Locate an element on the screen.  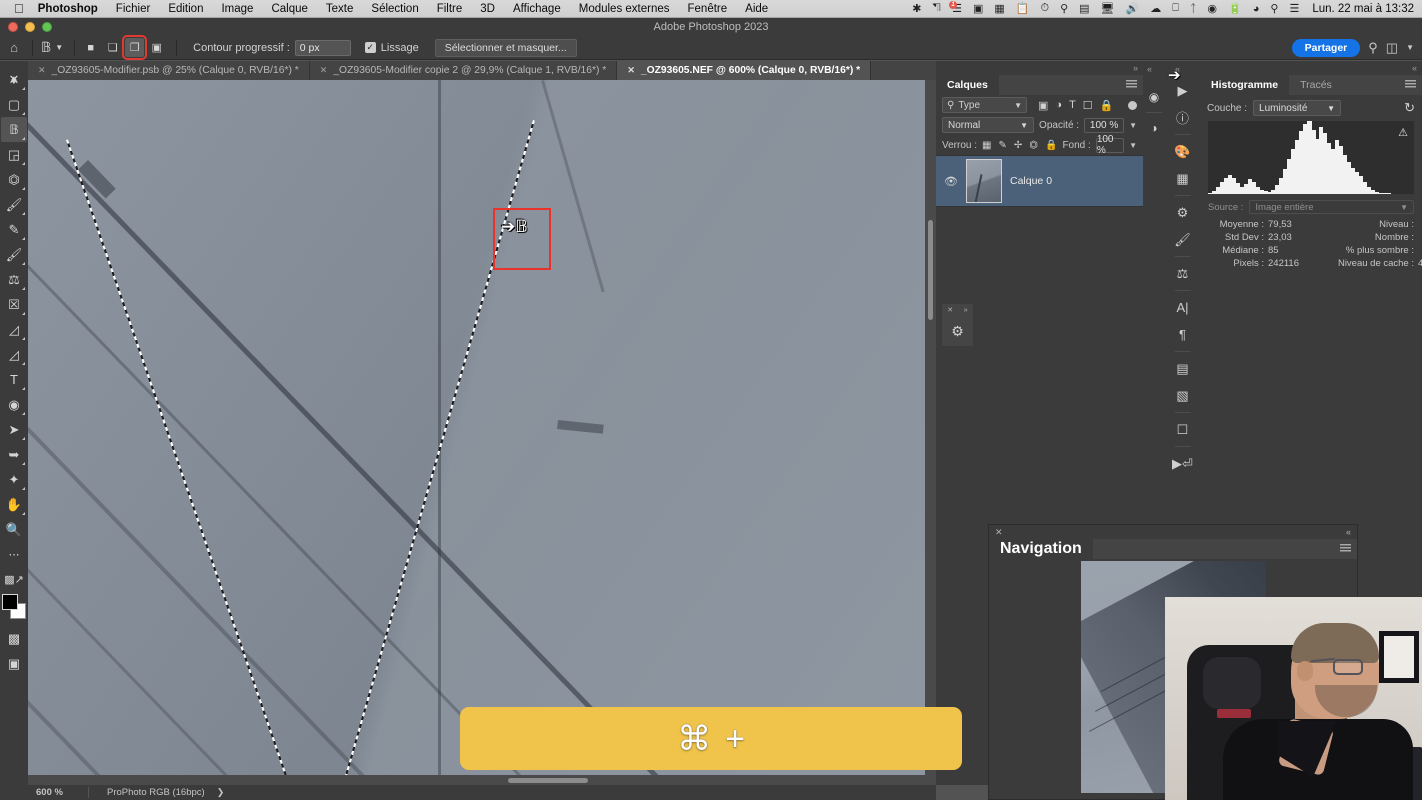
rectangular-marquee-tool: ▢ is located at coordinates (14, 104).